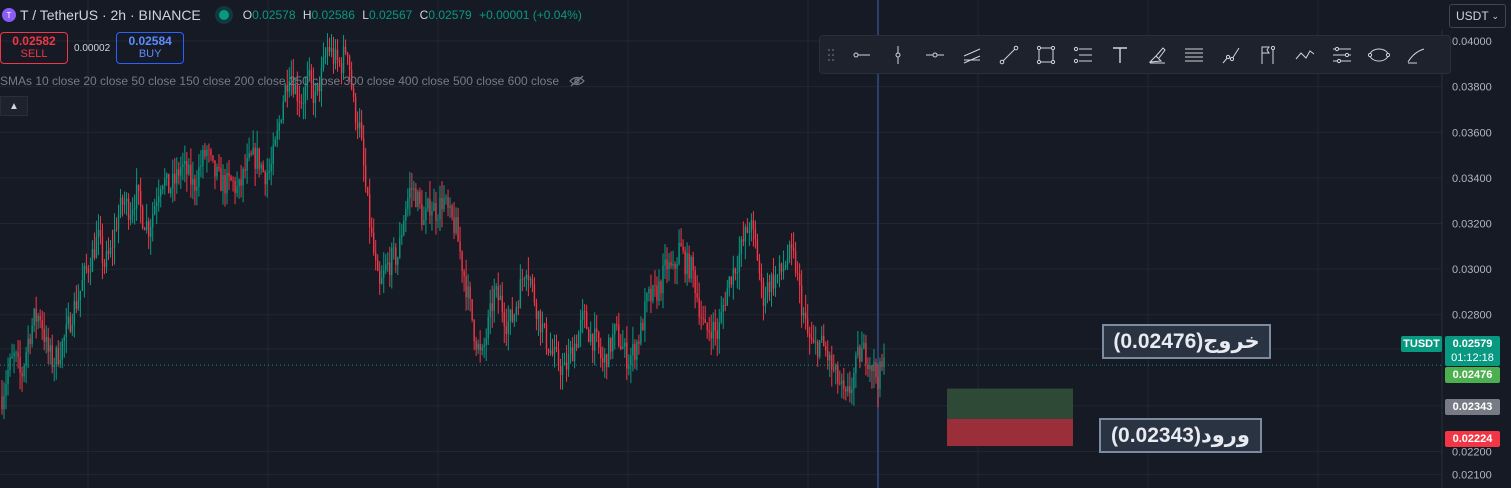  What do you see at coordinates (1341, 54) in the screenshot?
I see `pitchfork-tool` at bounding box center [1341, 54].